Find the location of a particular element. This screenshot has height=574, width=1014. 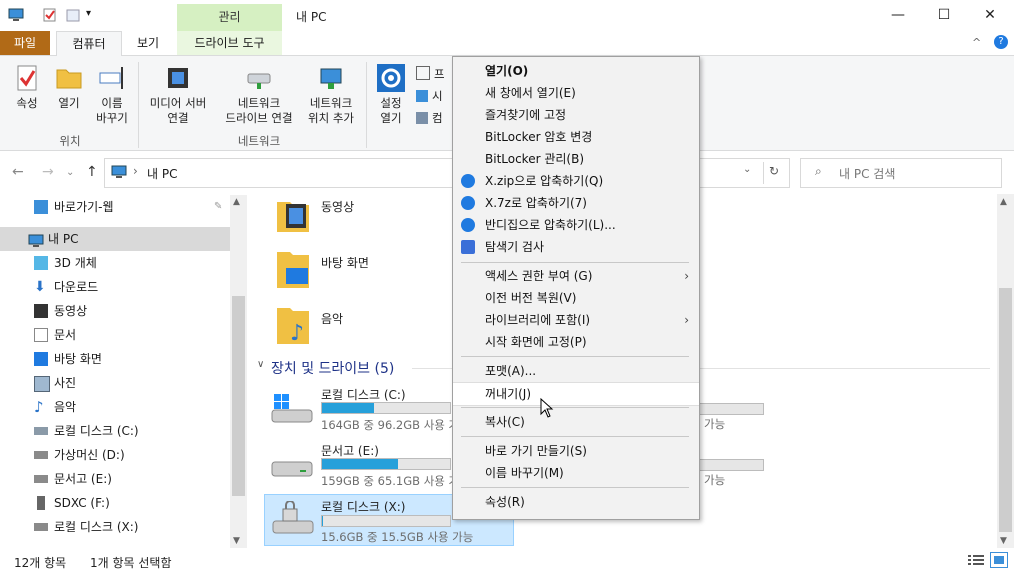

map-network-drive-button: 네트워크 드라이브 연결 is located at coordinates (259, 95).